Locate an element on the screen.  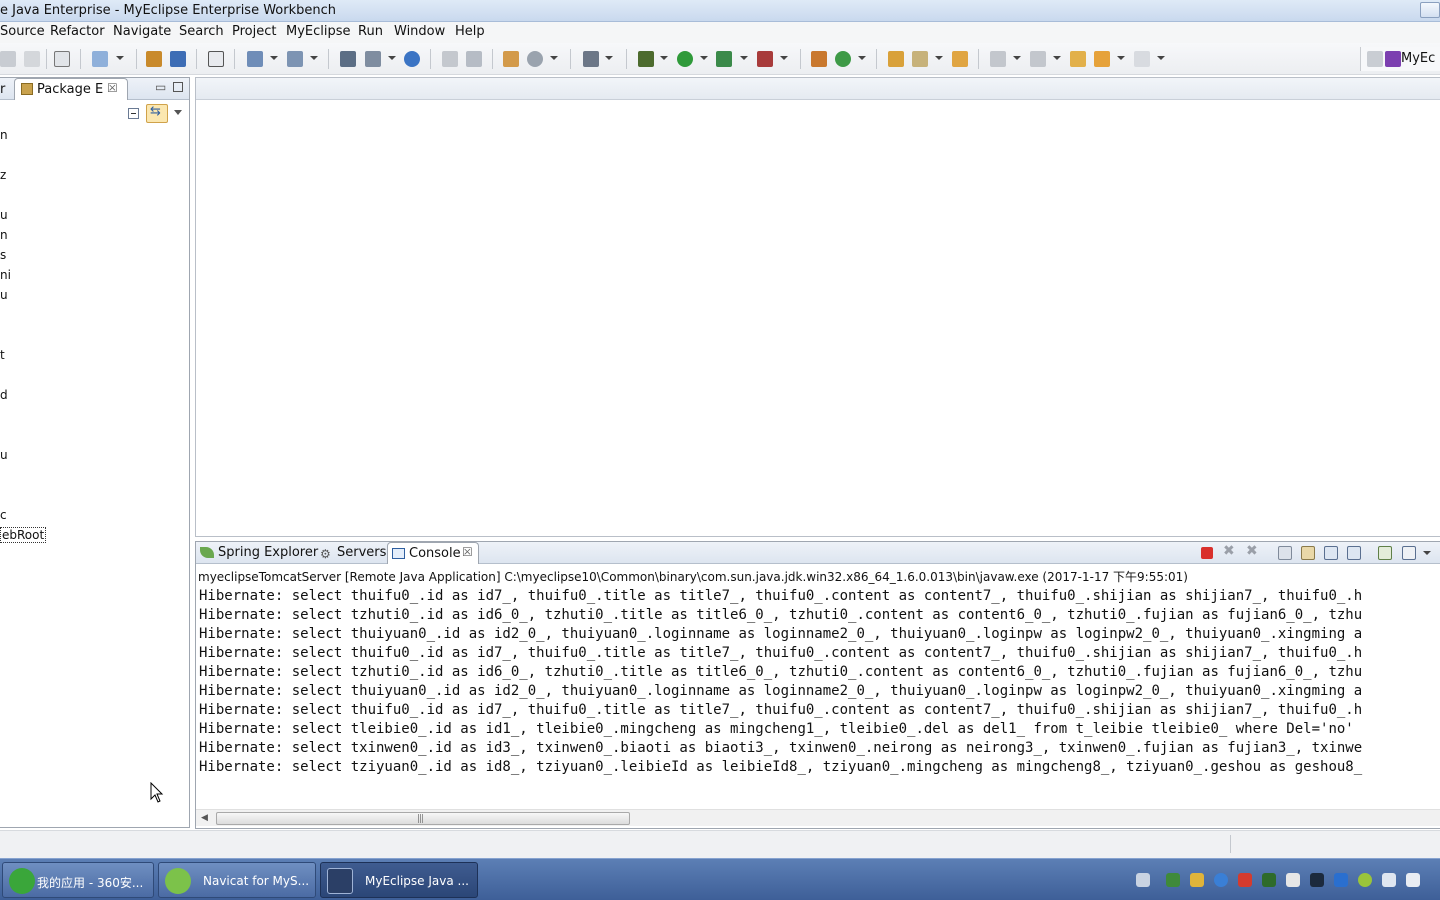
nvidia-icon is located at coordinates (1269, 880).